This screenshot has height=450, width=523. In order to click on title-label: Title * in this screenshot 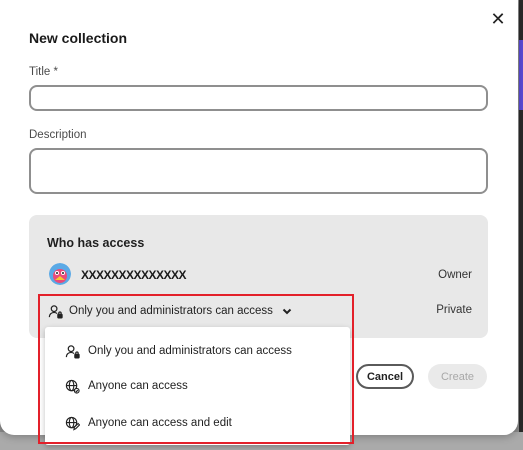, I will do `click(43, 72)`.